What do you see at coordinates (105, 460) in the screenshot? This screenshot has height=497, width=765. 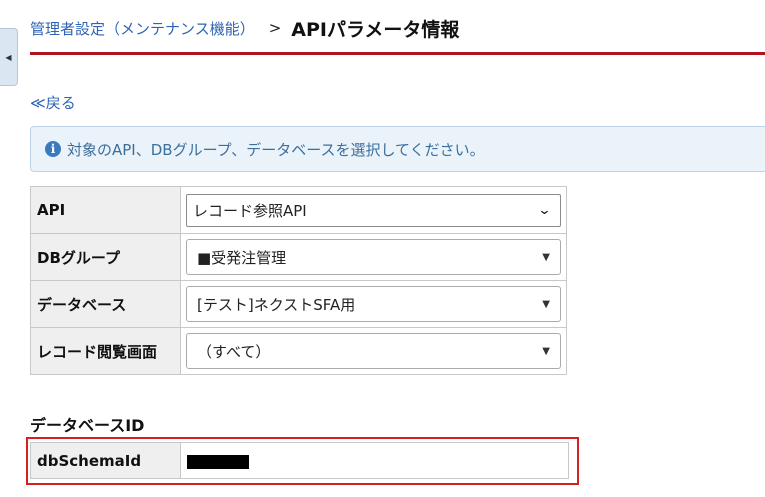 I see `db-schema-id-label: dbSchemaId` at bounding box center [105, 460].